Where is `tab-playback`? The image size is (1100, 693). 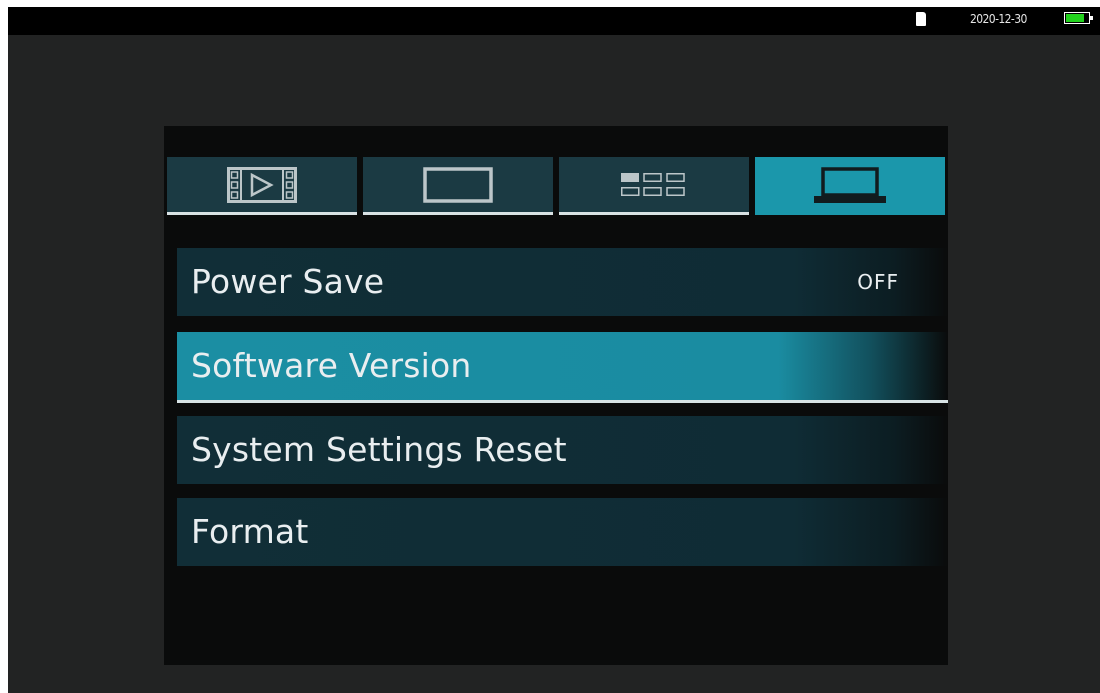 tab-playback is located at coordinates (262, 186).